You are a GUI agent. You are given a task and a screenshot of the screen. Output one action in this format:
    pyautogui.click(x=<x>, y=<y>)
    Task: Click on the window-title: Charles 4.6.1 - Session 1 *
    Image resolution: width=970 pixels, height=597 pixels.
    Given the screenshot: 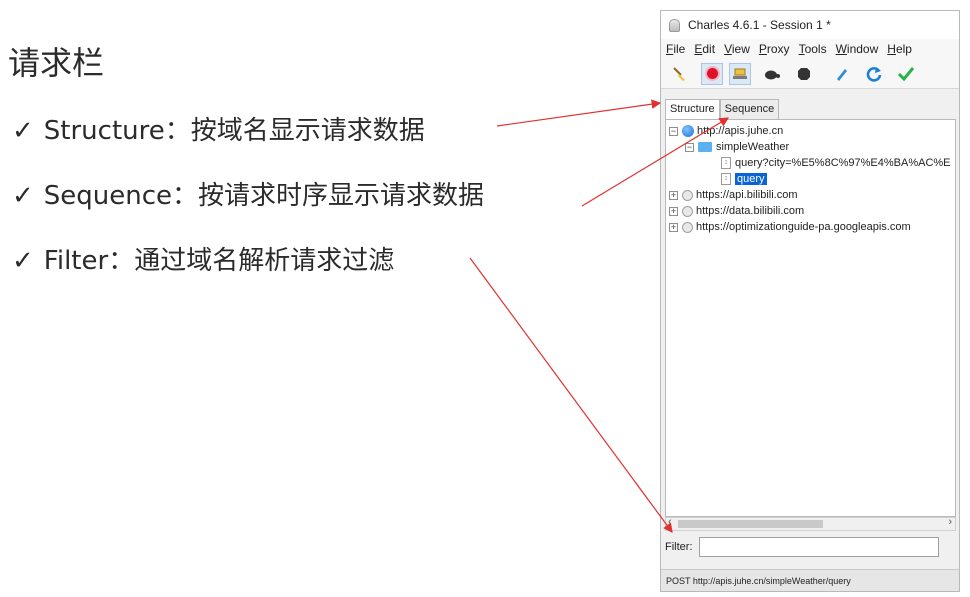 What is the action you would take?
    pyautogui.click(x=759, y=25)
    